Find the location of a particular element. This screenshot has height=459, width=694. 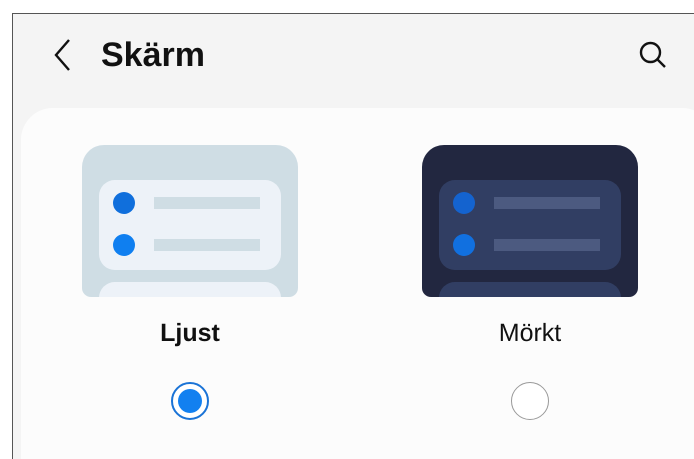

theme-label: Ljust is located at coordinates (190, 333).